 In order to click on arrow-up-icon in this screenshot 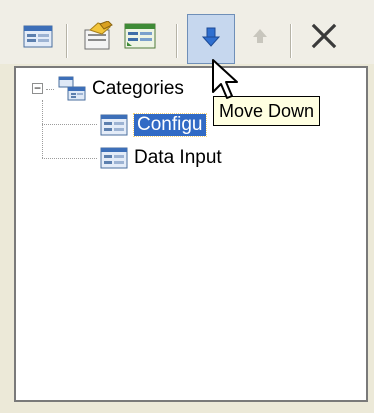, I will do `click(260, 38)`.